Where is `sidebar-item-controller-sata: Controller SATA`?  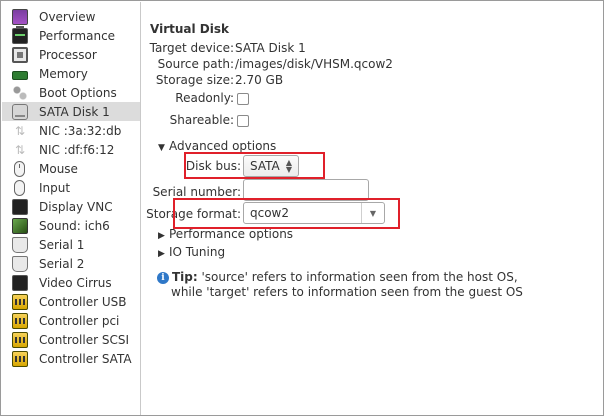
sidebar-item-controller-sata: Controller SATA is located at coordinates (71, 358).